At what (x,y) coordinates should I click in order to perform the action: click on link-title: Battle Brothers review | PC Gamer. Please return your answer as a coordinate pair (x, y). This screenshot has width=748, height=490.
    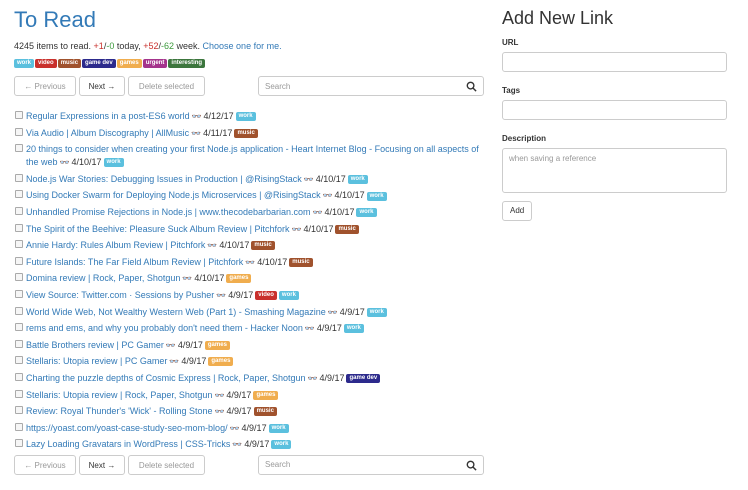
    Looking at the image, I should click on (95, 345).